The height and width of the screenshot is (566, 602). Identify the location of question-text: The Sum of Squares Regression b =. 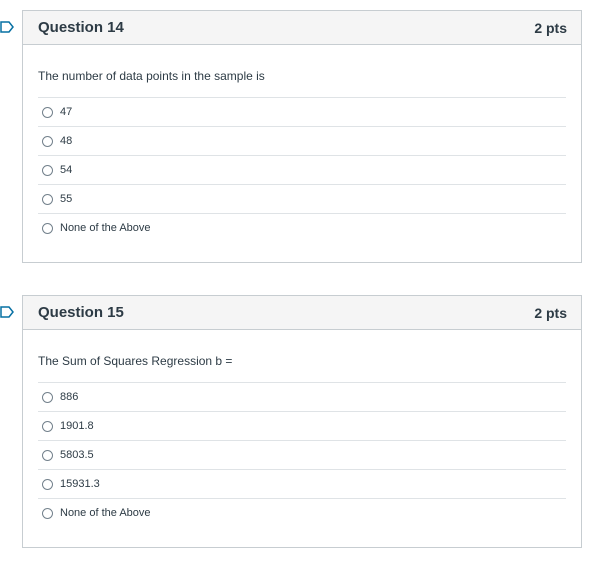
(135, 361).